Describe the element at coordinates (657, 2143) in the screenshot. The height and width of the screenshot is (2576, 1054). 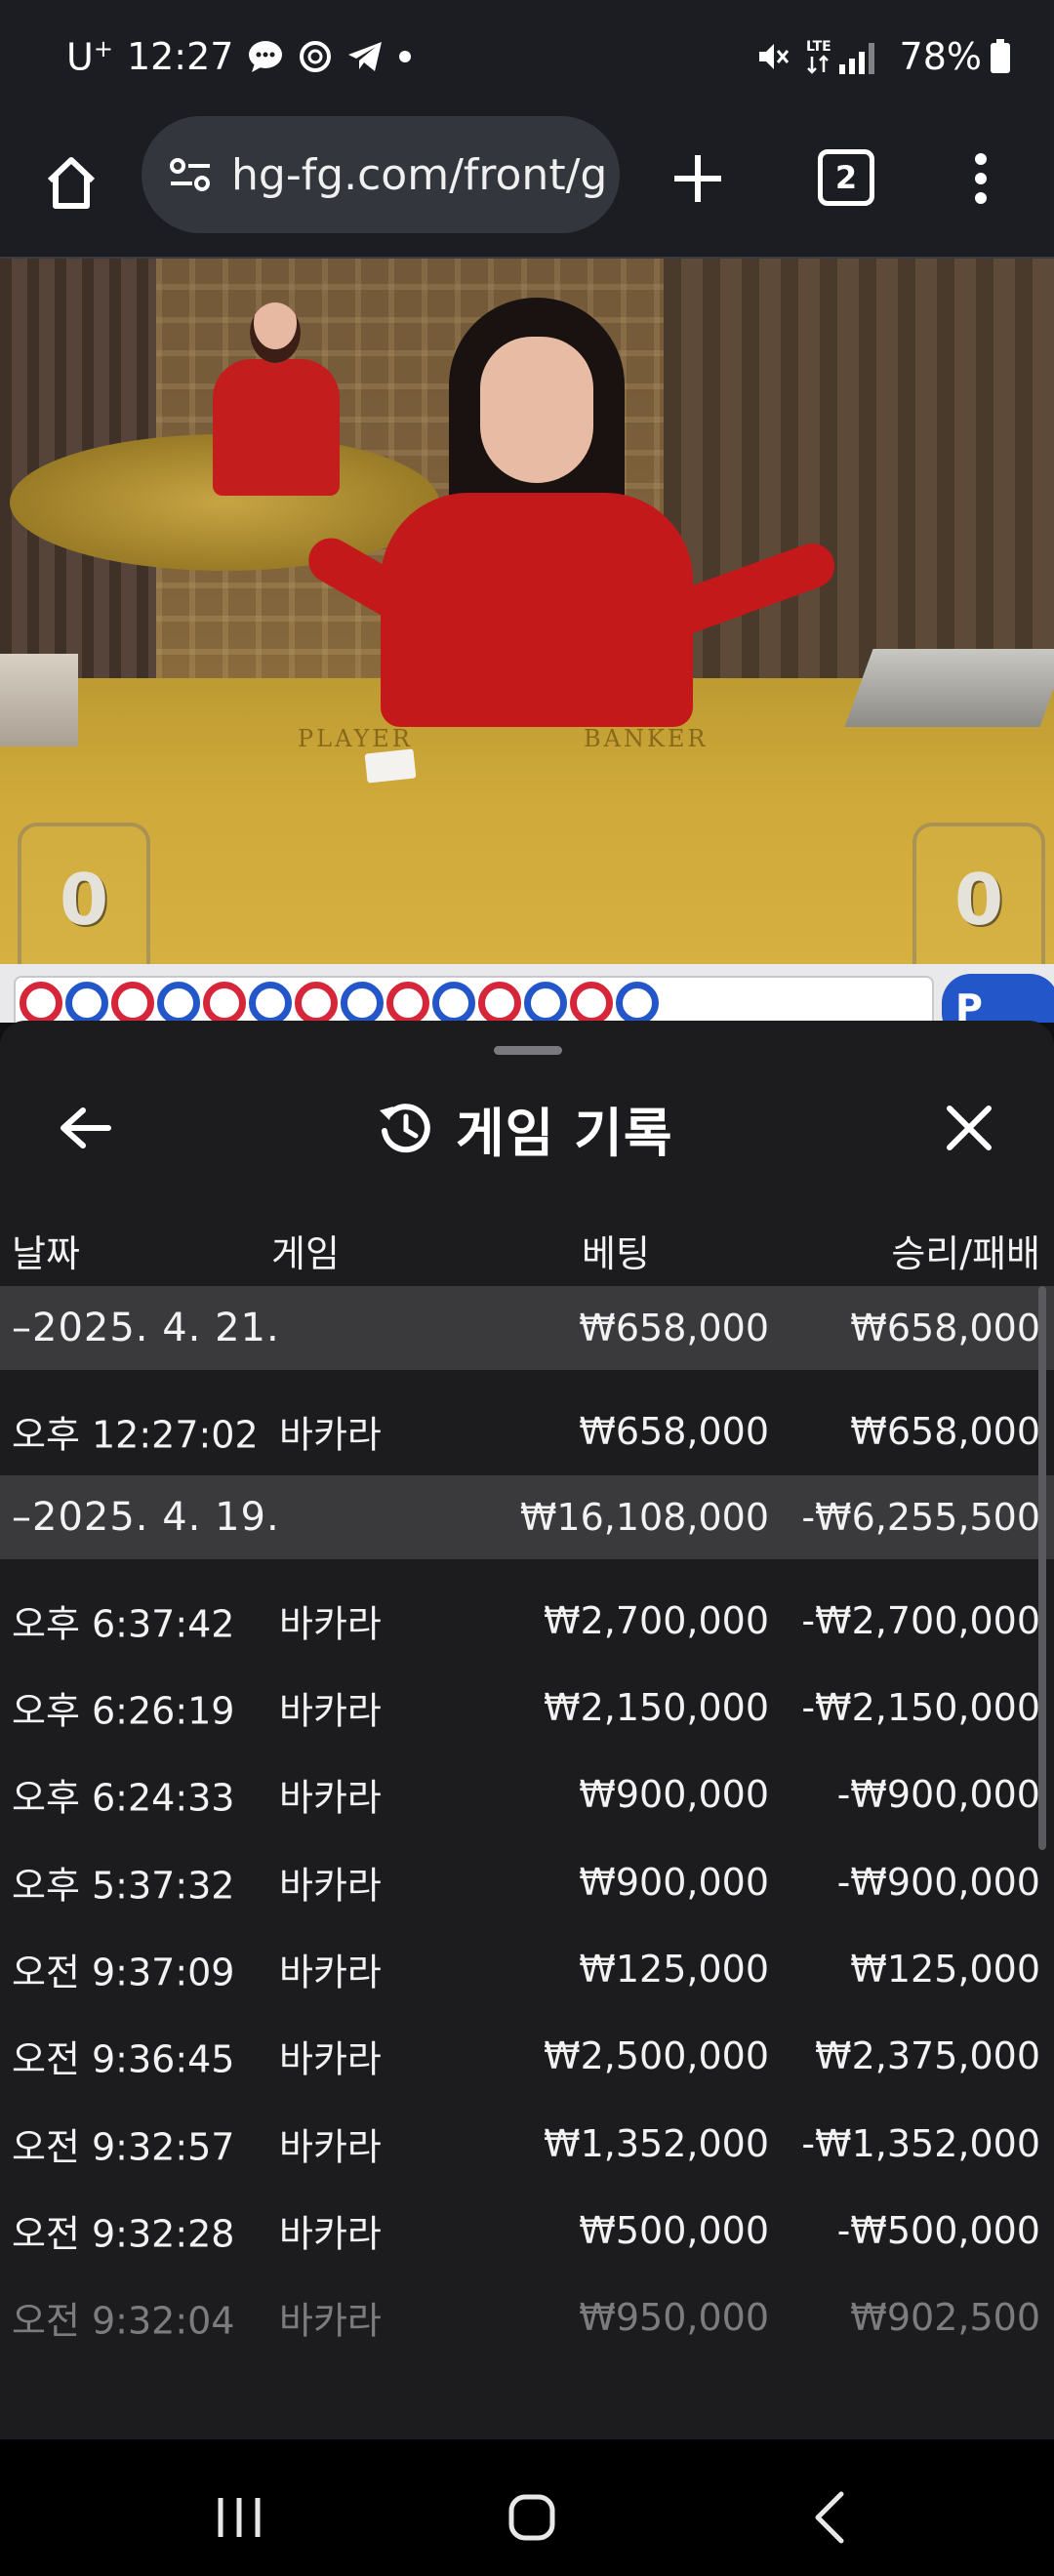
I see `row-bet: ₩1,352,000` at that location.